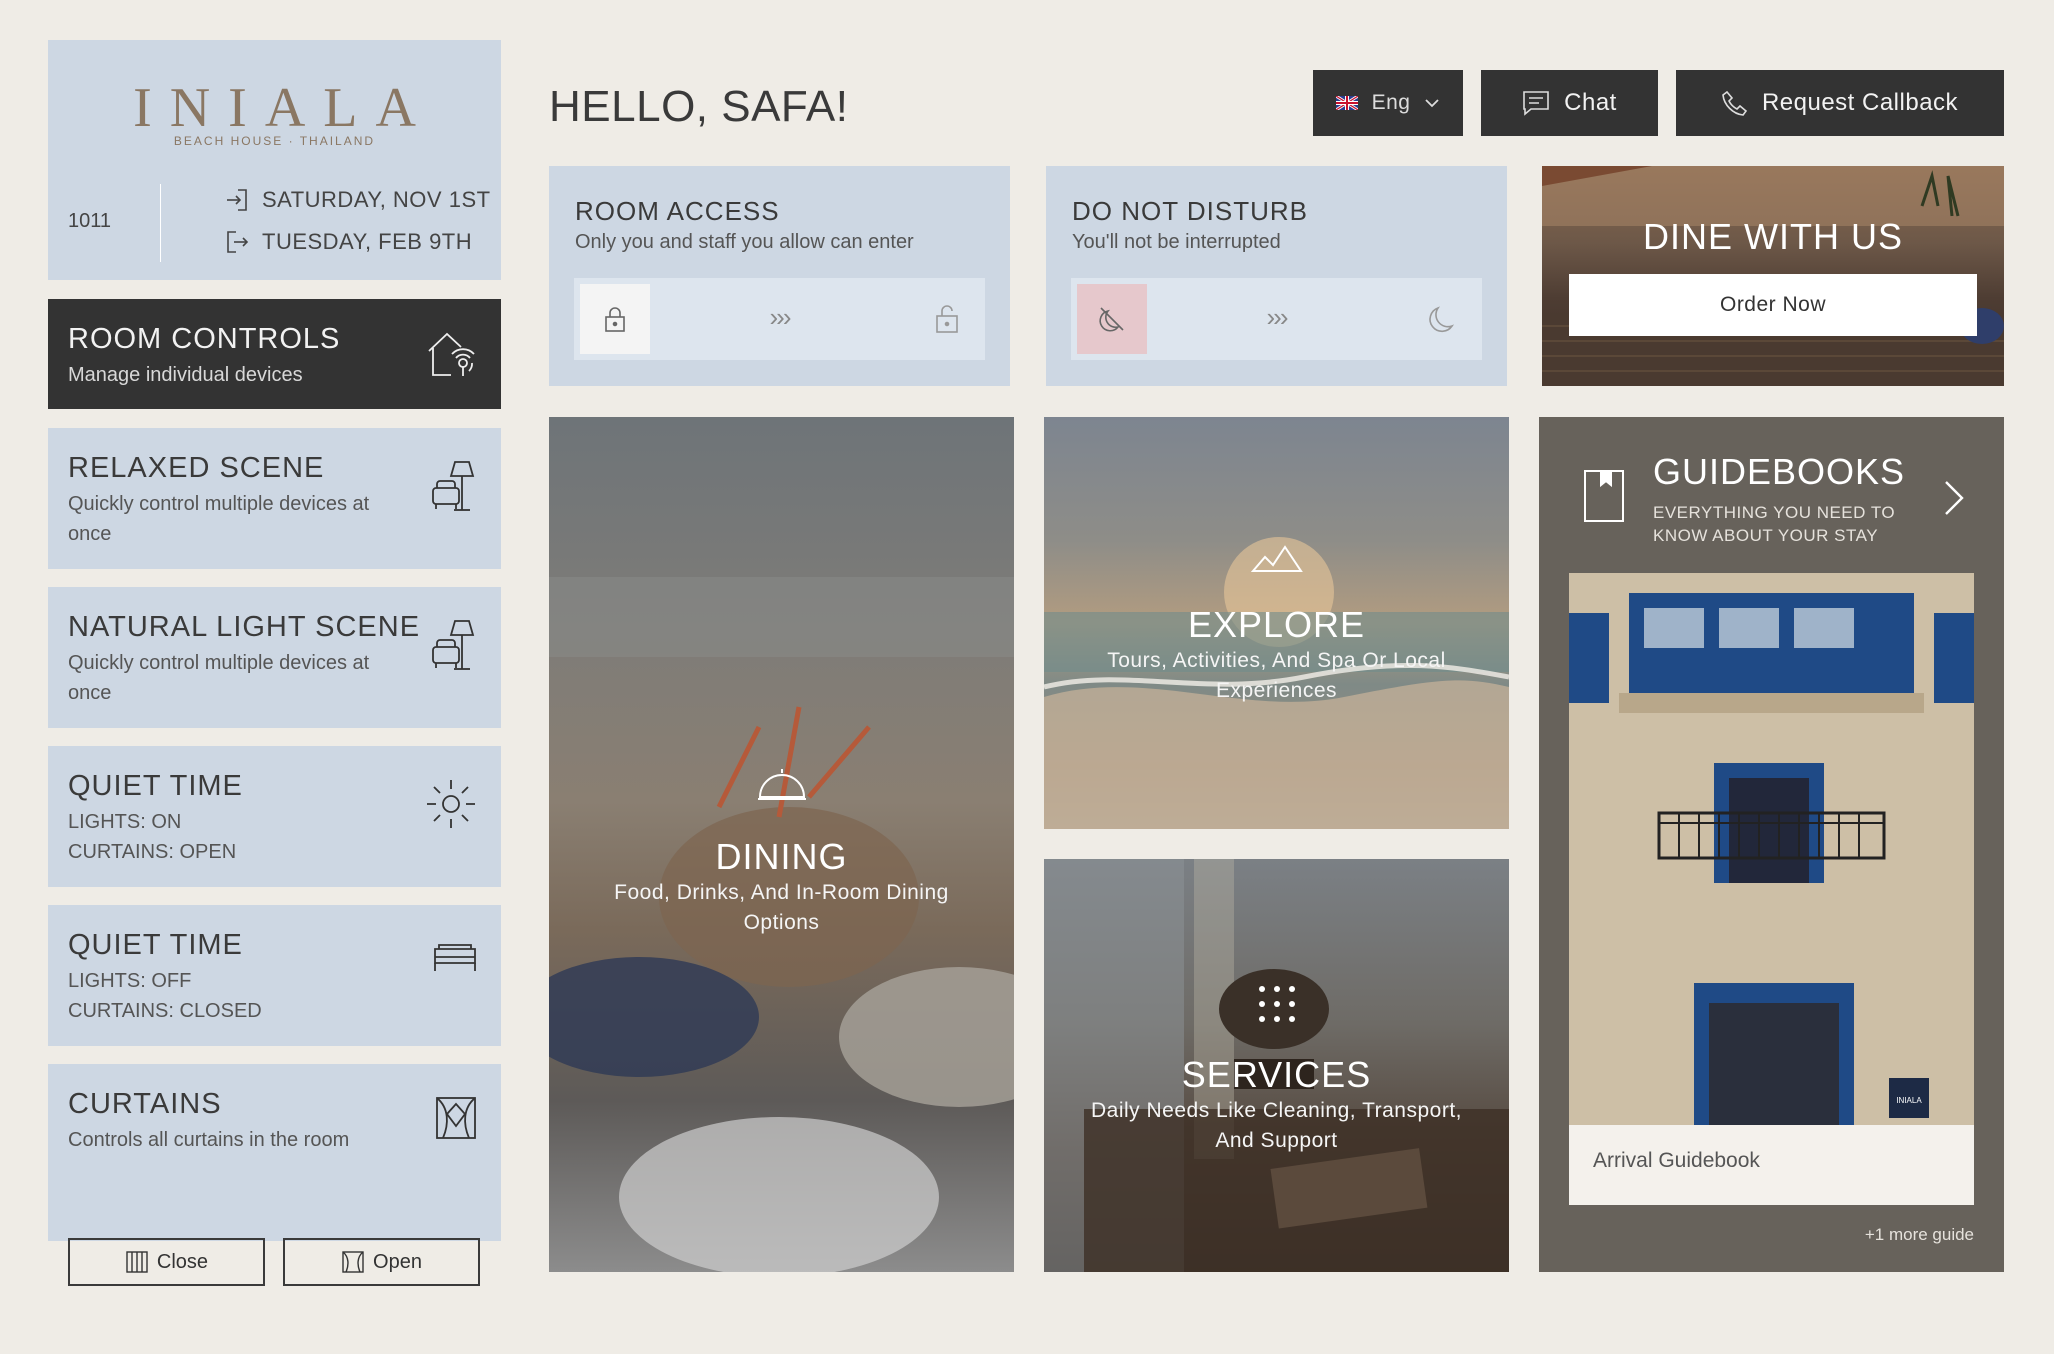 This screenshot has height=1354, width=2054. I want to click on dnd-title: DO NOT DISTURB, so click(1190, 211).